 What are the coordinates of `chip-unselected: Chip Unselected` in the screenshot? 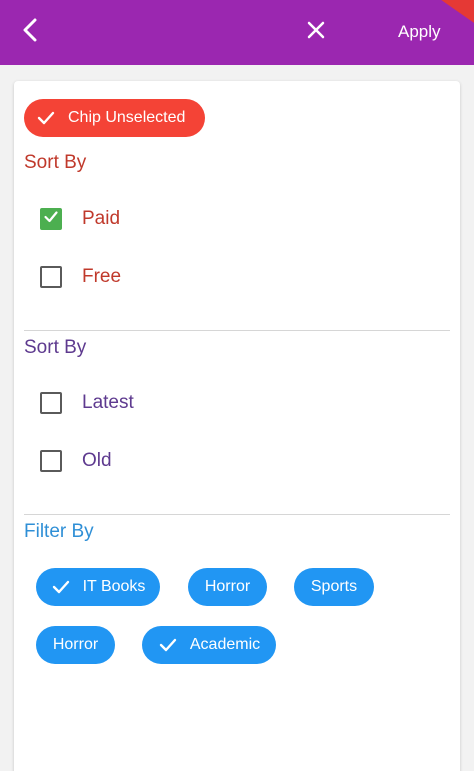 It's located at (114, 118).